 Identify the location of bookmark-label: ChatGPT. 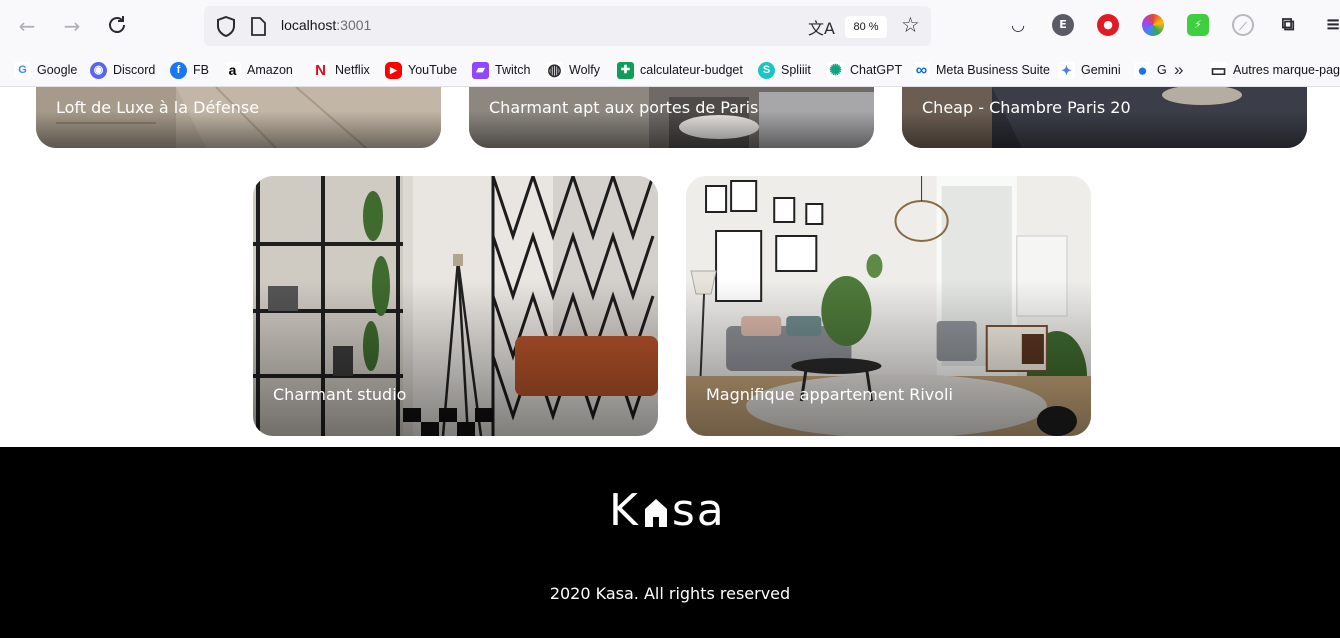
(876, 70).